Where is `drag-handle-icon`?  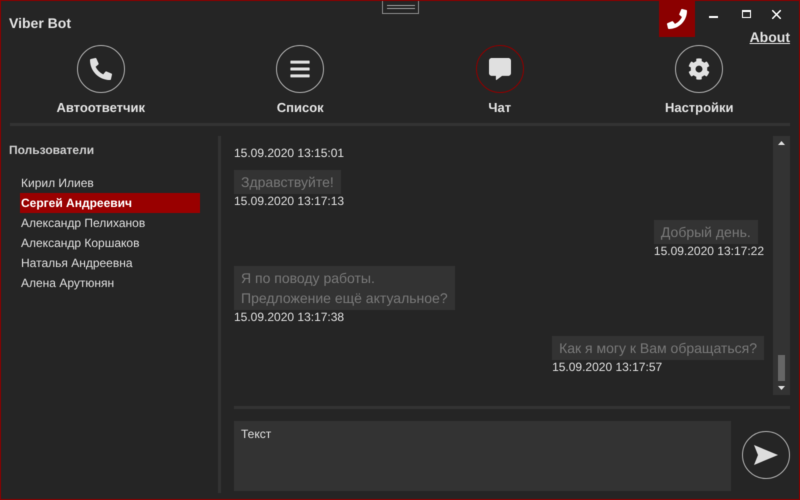 drag-handle-icon is located at coordinates (400, 7).